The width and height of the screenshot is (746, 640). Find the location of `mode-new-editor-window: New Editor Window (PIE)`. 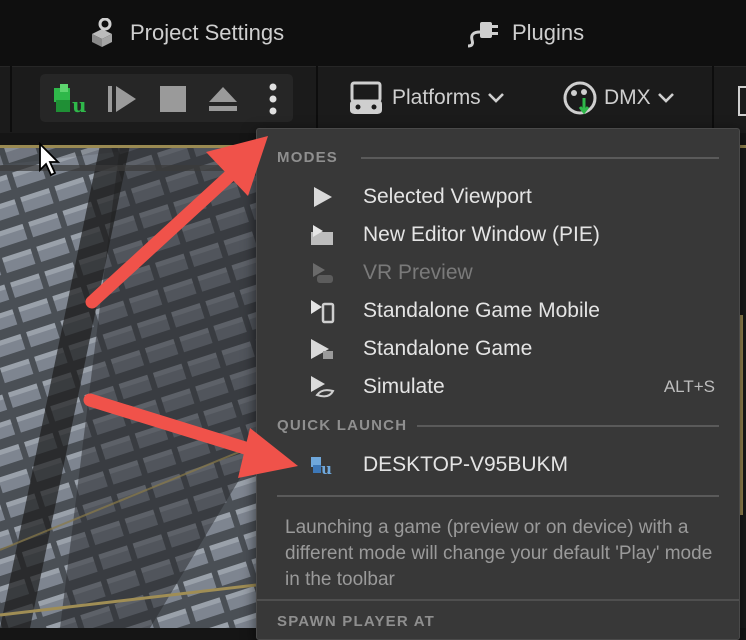

mode-new-editor-window: New Editor Window (PIE) is located at coordinates (517, 235).